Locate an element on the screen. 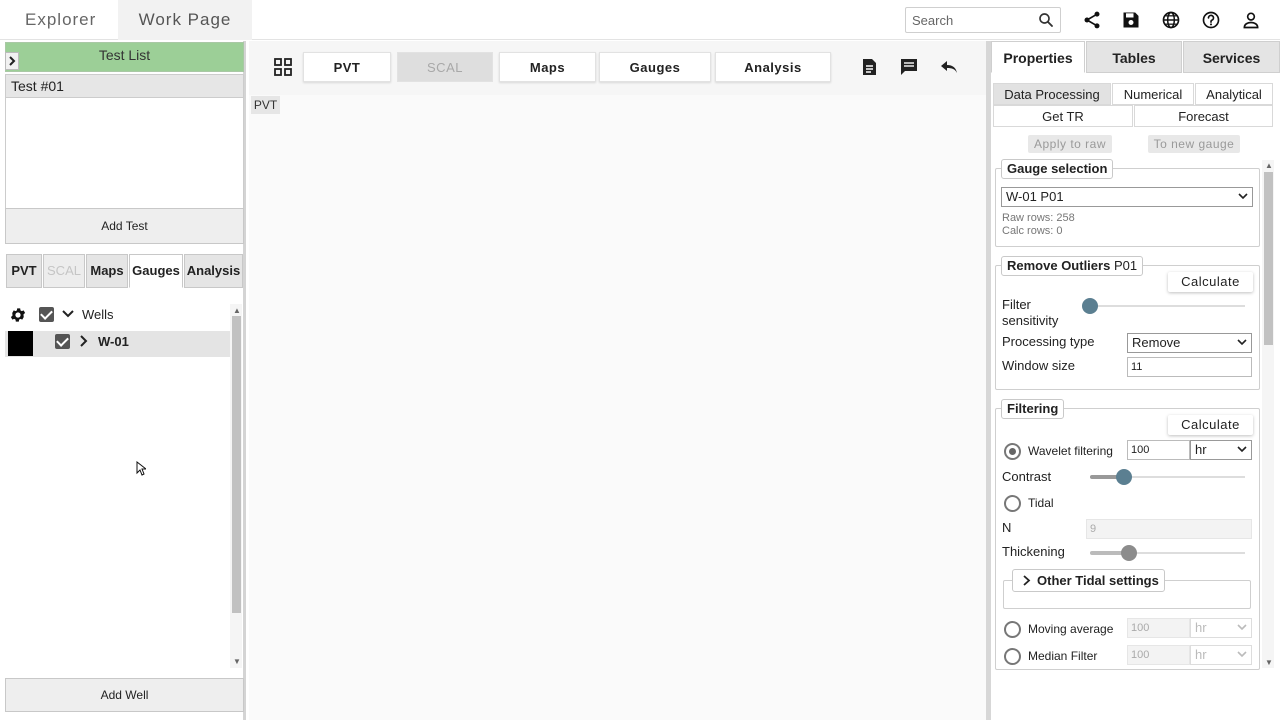 Image resolution: width=1280 pixels, height=720 pixels. other-tidal-settings-toggle: Other Tidal settings is located at coordinates (1088, 580).